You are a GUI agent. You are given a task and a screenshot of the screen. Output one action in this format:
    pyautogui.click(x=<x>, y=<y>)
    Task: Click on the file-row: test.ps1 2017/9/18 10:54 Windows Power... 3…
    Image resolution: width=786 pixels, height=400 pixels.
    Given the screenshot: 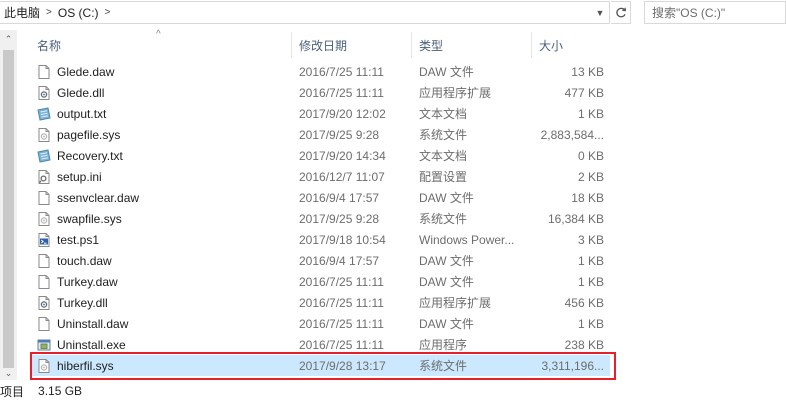 What is the action you would take?
    pyautogui.click(x=320, y=239)
    